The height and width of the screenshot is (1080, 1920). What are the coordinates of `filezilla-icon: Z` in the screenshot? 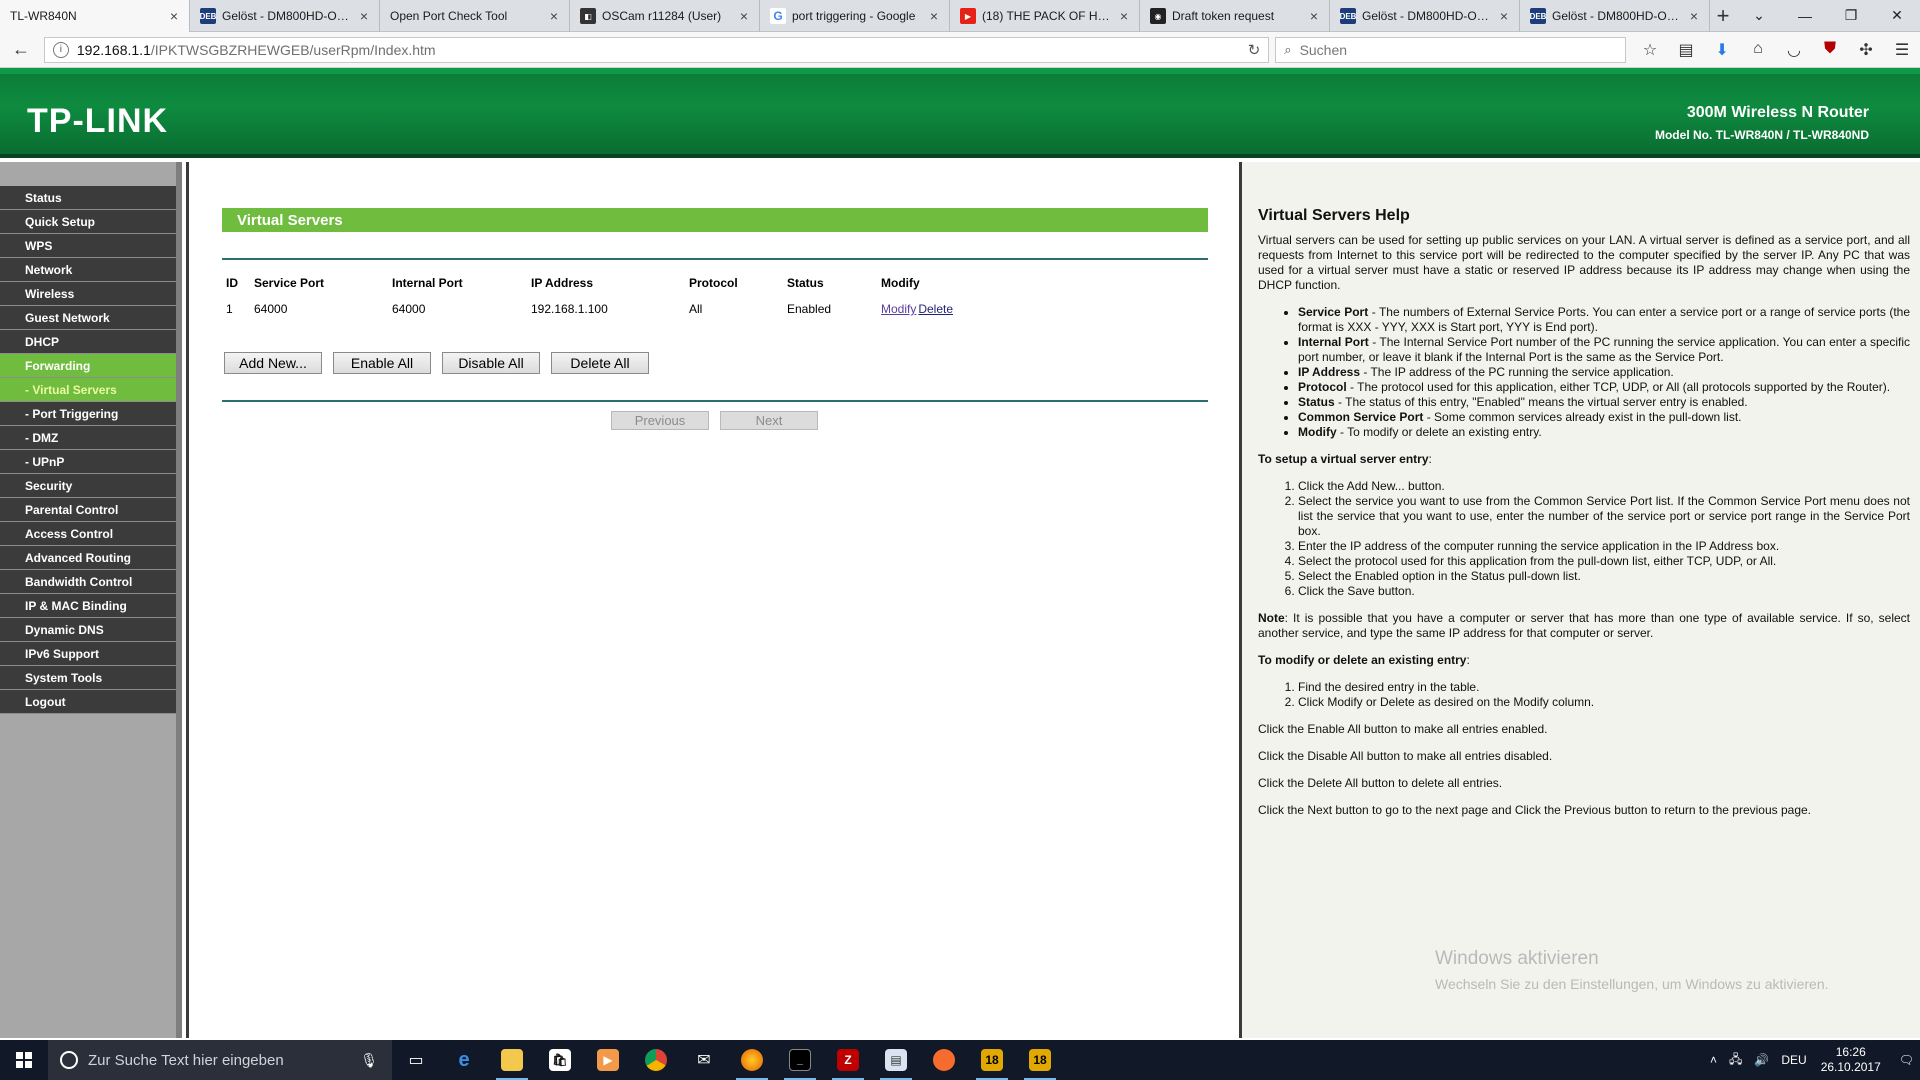 It's located at (848, 1060).